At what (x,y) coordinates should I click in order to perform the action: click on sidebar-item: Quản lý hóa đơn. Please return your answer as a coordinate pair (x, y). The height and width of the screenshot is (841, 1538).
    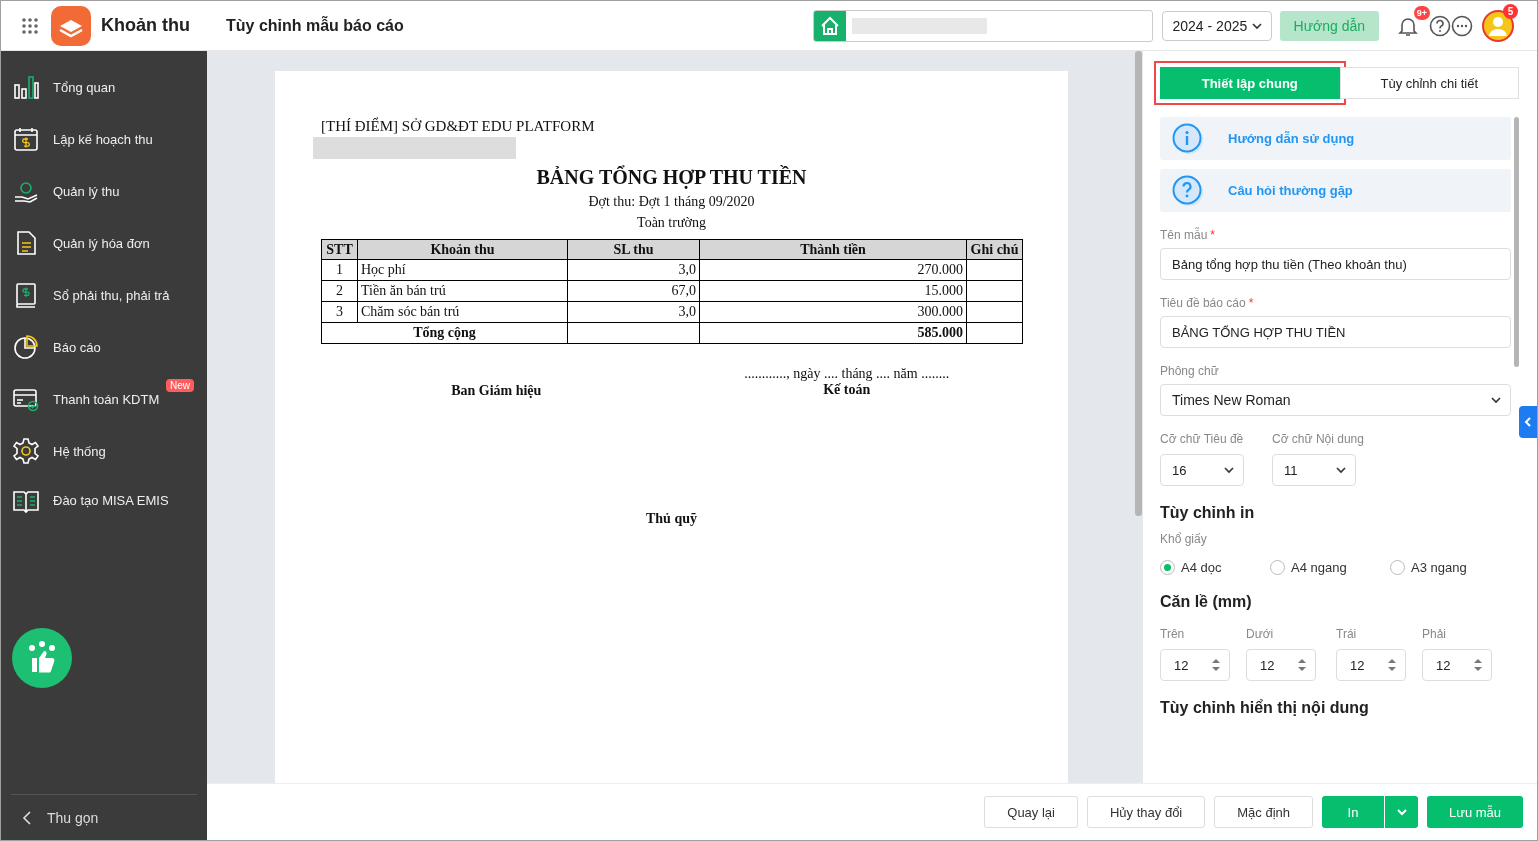
    Looking at the image, I should click on (104, 243).